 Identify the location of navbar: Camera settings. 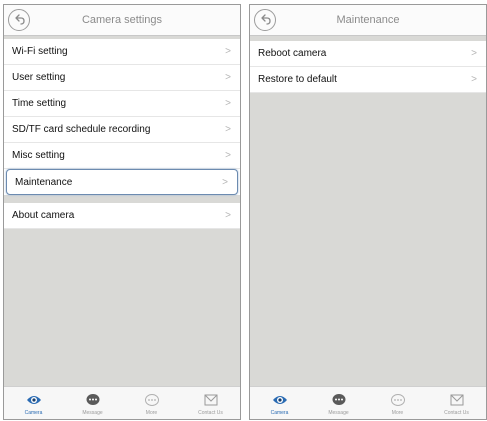
(122, 20).